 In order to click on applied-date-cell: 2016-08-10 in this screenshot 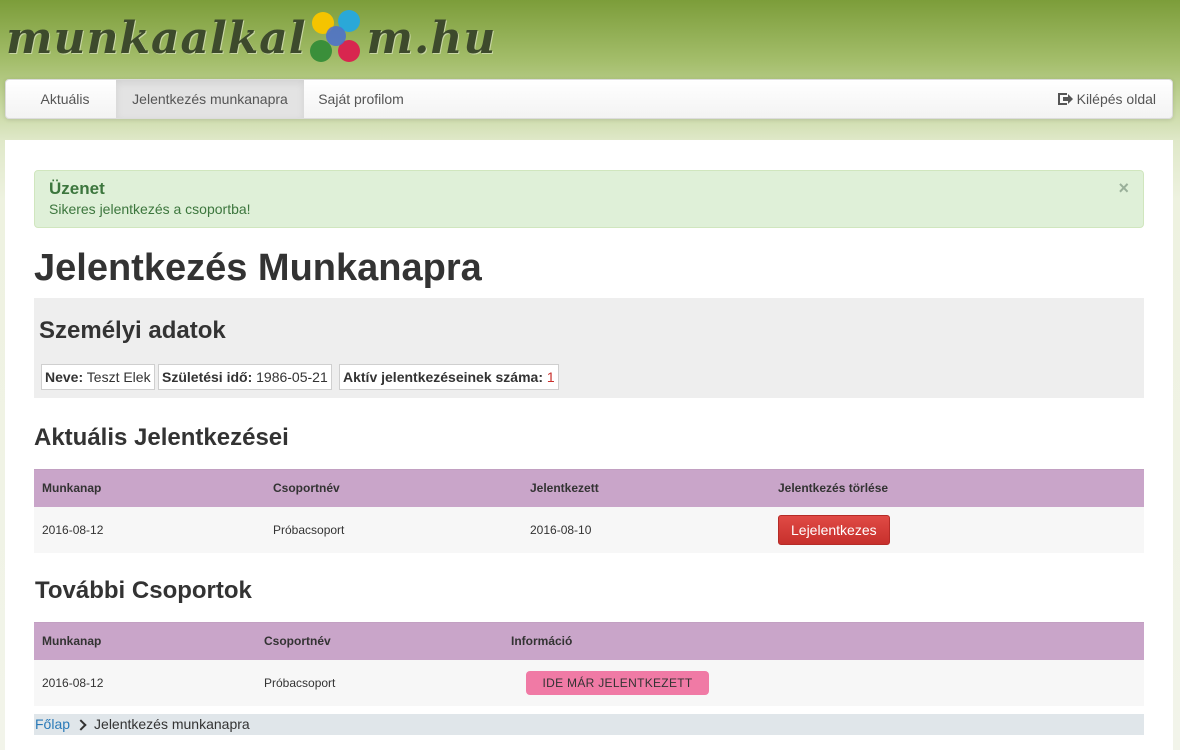, I will do `click(646, 529)`.